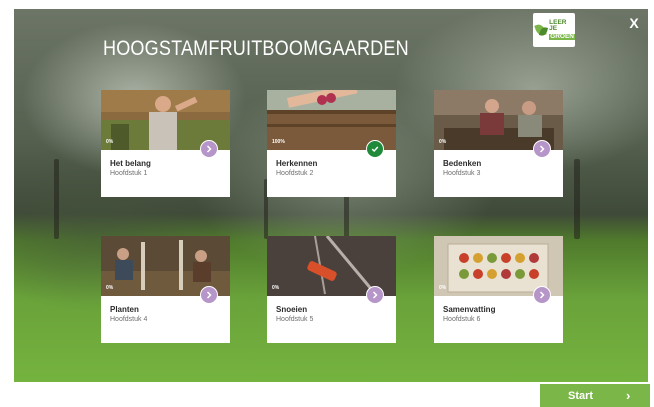 The width and height of the screenshot is (654, 407). What do you see at coordinates (462, 163) in the screenshot?
I see `chapter-title: Bedenken` at bounding box center [462, 163].